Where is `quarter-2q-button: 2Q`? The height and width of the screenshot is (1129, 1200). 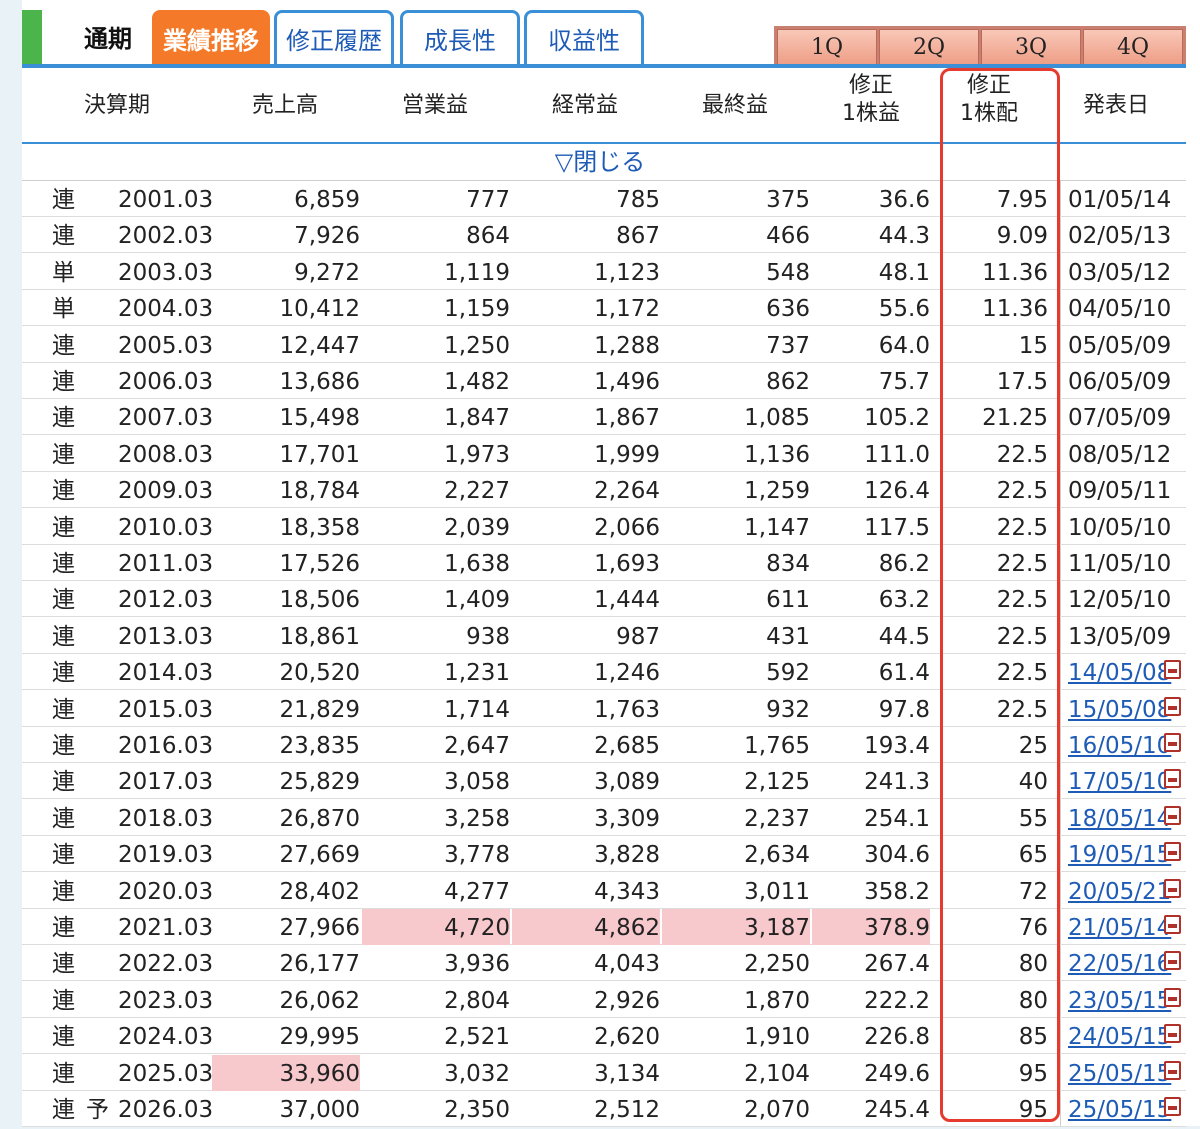 quarter-2q-button: 2Q is located at coordinates (929, 47).